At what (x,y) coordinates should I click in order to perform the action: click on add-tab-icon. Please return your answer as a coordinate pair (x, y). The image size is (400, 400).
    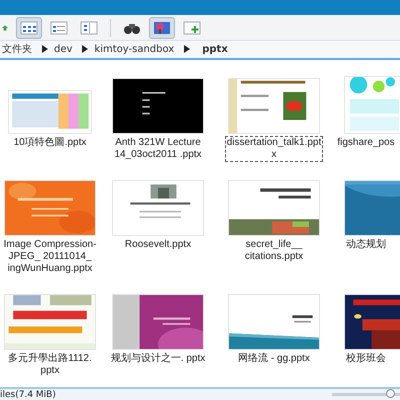
    Looking at the image, I should click on (192, 27).